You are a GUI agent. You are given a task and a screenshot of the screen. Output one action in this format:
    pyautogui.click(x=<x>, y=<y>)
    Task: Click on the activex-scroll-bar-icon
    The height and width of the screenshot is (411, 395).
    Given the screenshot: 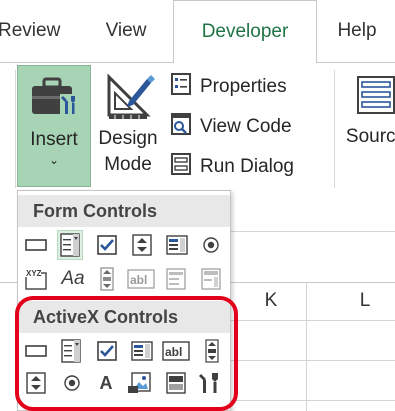 What is the action you would take?
    pyautogui.click(x=212, y=351)
    